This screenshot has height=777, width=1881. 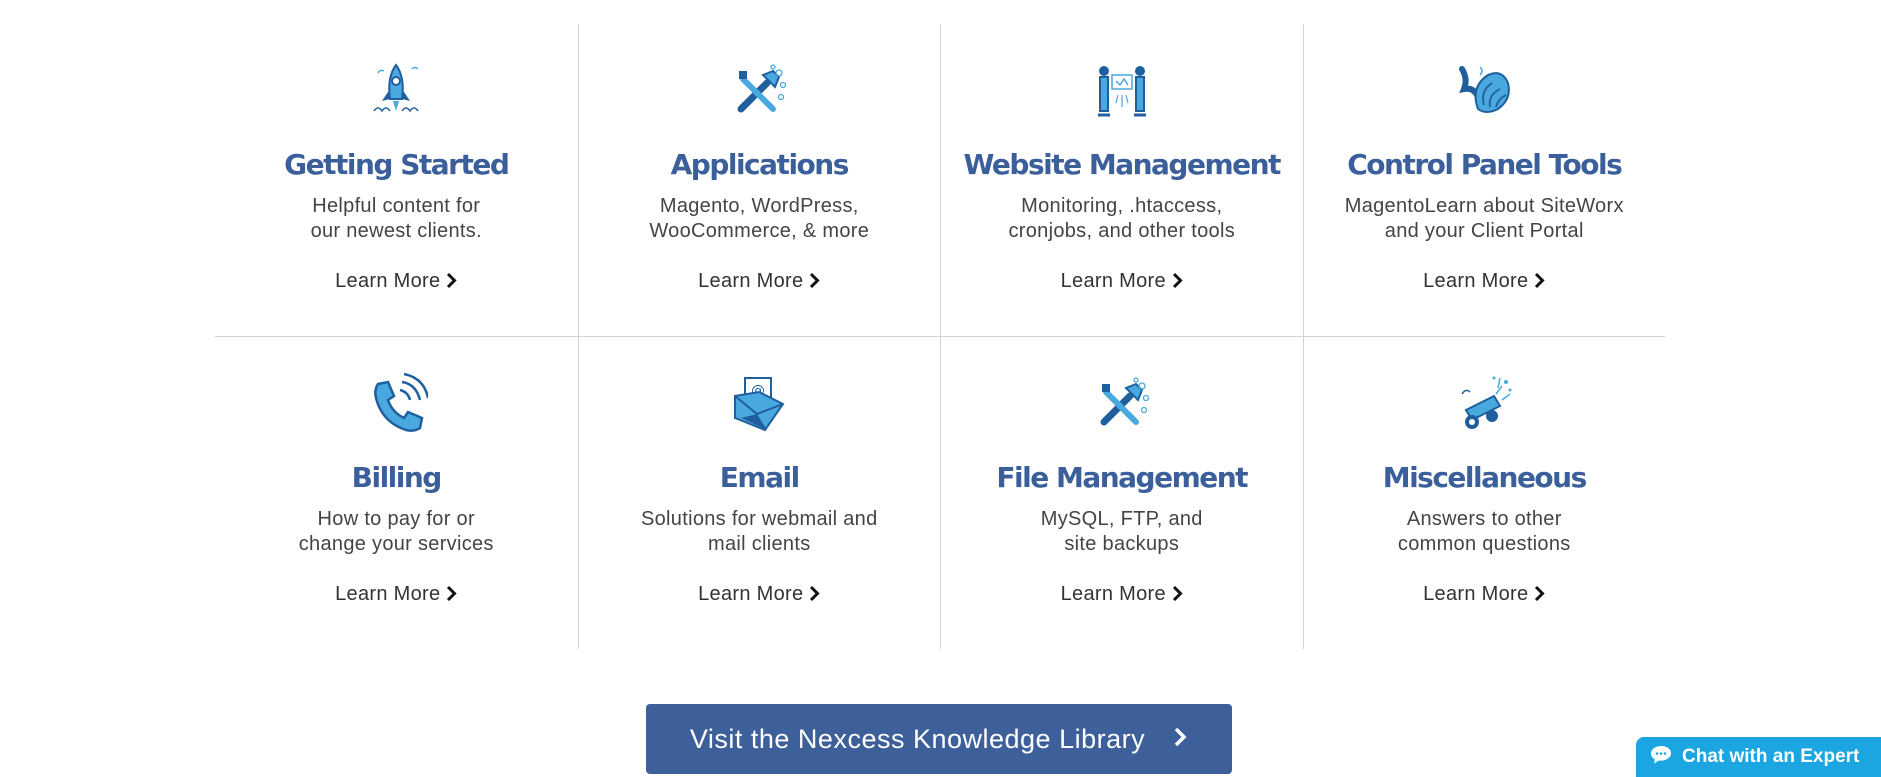 I want to click on description-line: mail clients, so click(x=759, y=544).